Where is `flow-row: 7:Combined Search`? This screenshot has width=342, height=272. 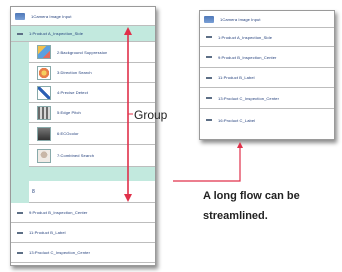 flow-row: 7:Combined Search is located at coordinates (92, 156).